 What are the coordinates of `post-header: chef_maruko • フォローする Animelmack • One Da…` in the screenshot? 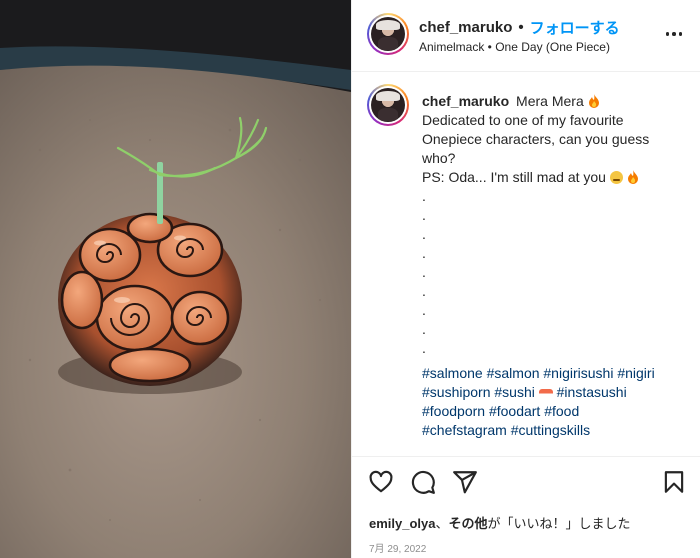 It's located at (526, 36).